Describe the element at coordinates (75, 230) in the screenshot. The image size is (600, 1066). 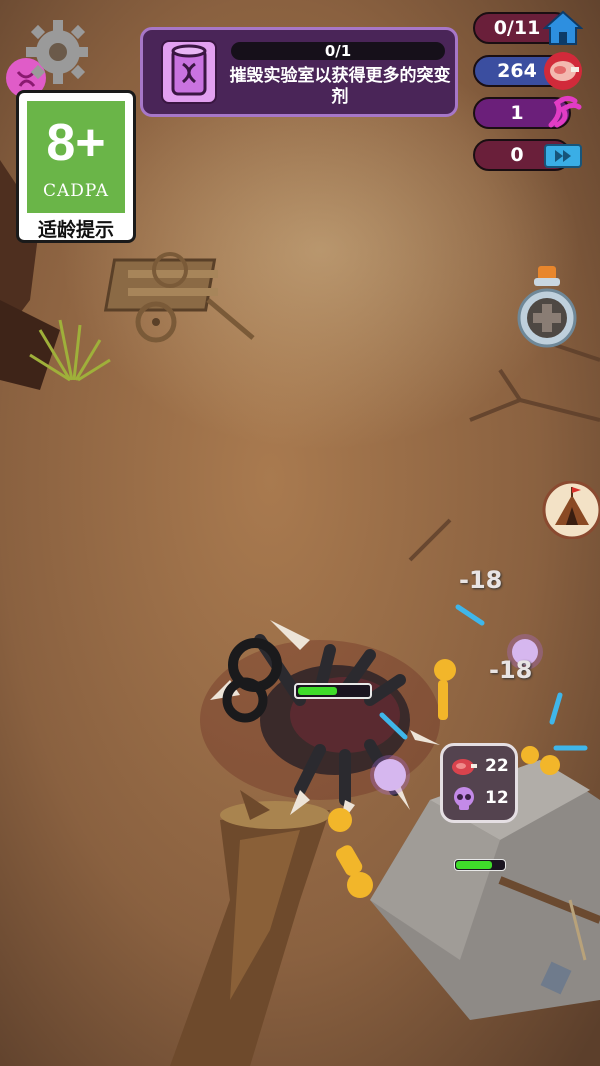
I see `age-rating-tip: 适龄提示` at that location.